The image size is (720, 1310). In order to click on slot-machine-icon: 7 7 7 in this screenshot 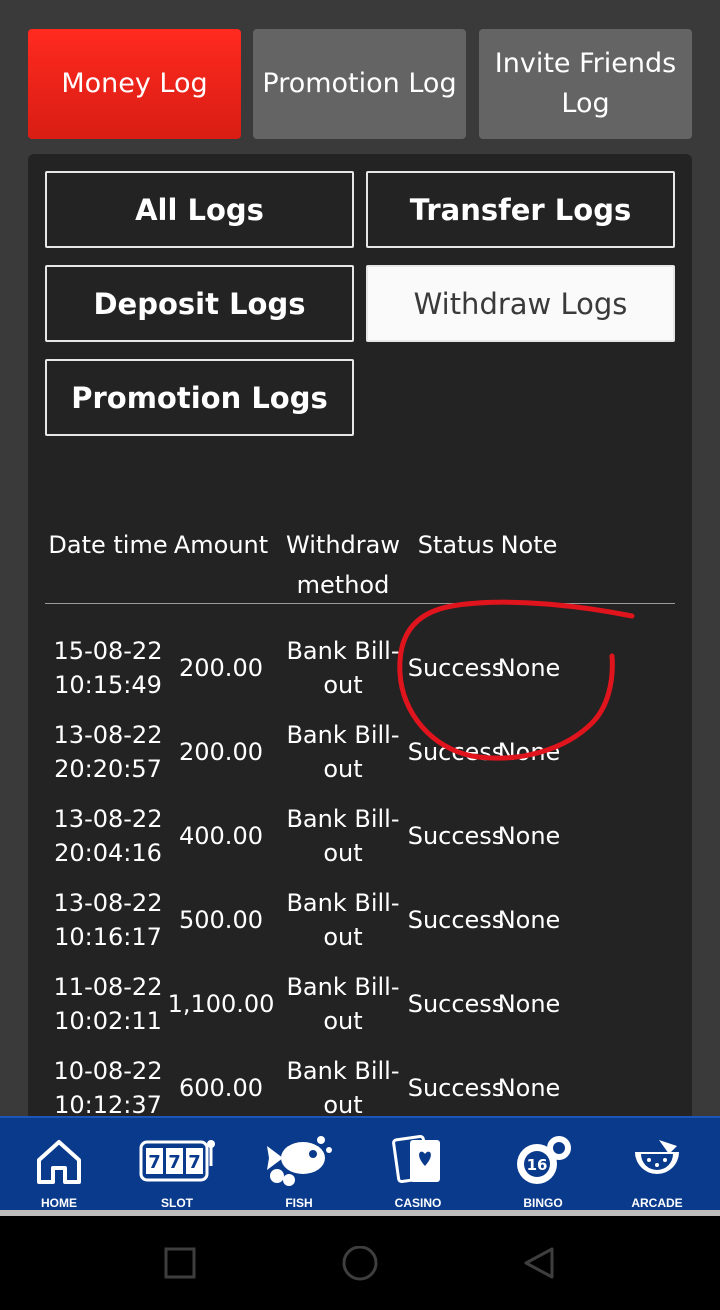, I will do `click(177, 1161)`.